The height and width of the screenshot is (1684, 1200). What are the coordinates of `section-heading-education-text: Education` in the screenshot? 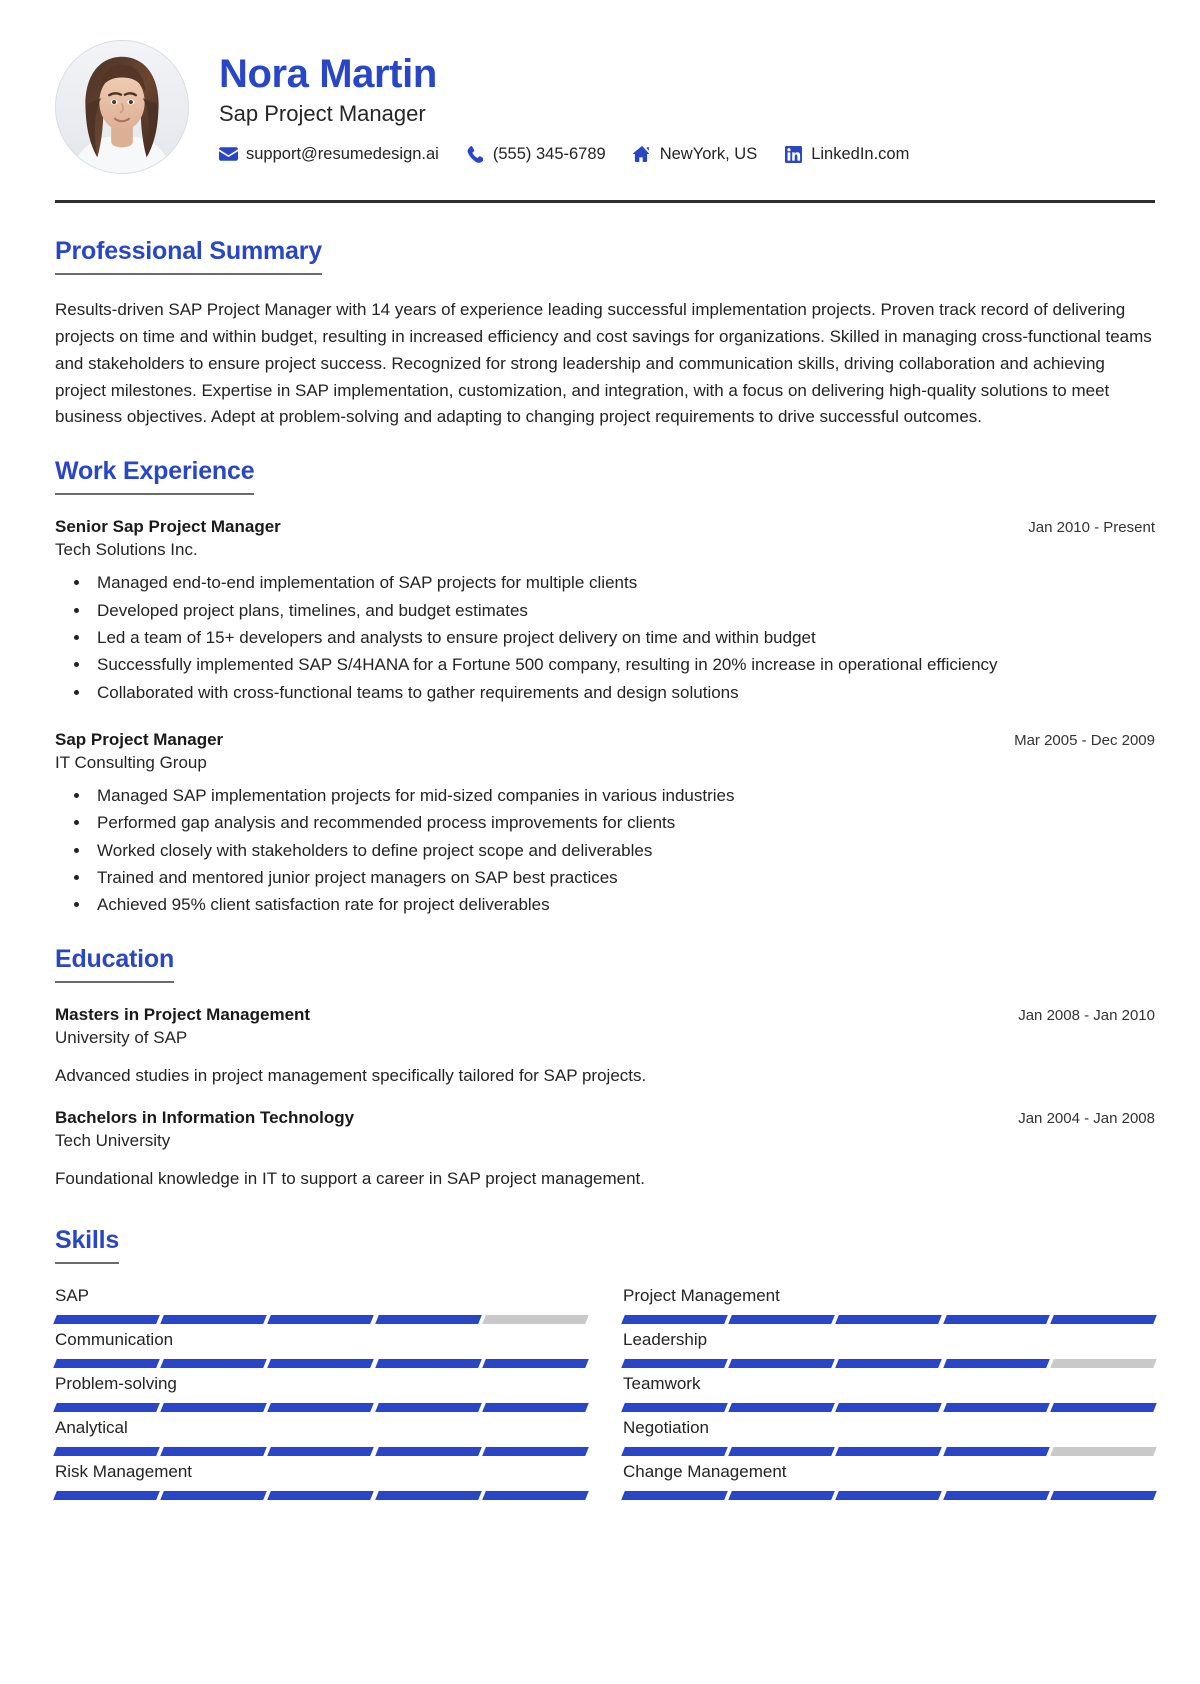 It's located at (115, 958).